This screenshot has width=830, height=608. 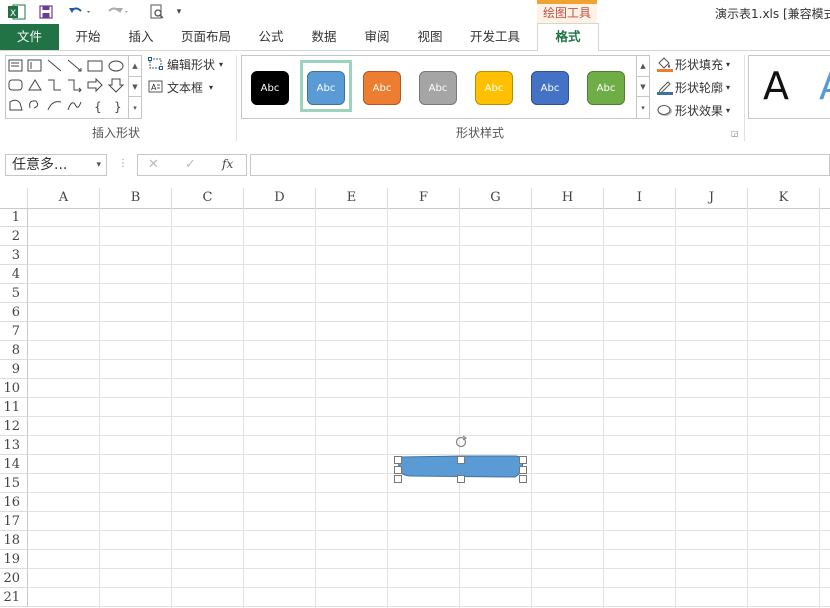 What do you see at coordinates (776, 86) in the screenshot?
I see `wordart-style-plain: A` at bounding box center [776, 86].